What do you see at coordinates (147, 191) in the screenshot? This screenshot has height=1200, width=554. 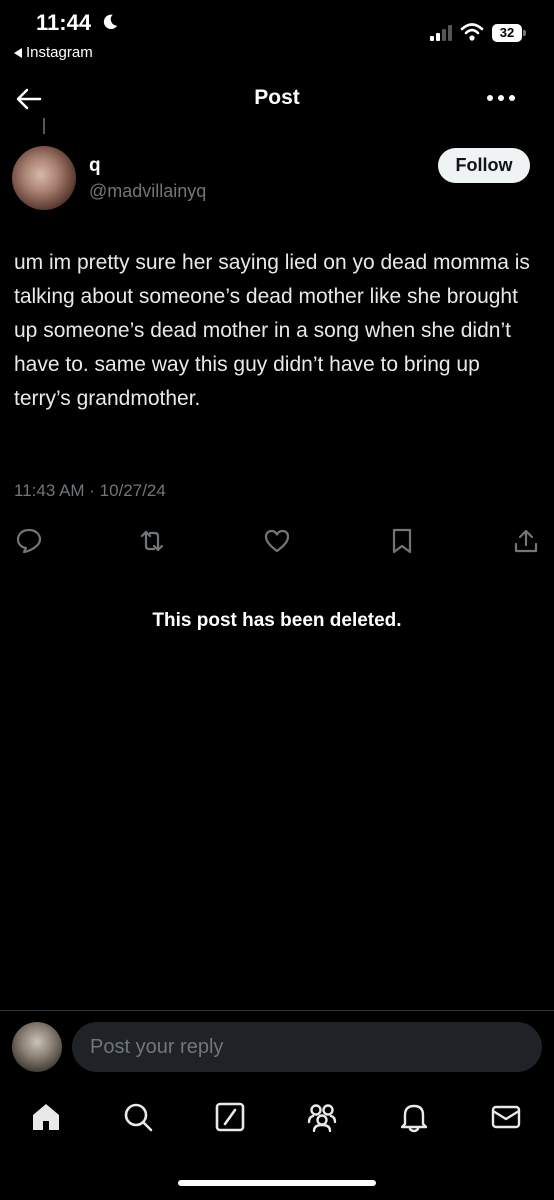 I see `author-handle: @madvillainyq` at bounding box center [147, 191].